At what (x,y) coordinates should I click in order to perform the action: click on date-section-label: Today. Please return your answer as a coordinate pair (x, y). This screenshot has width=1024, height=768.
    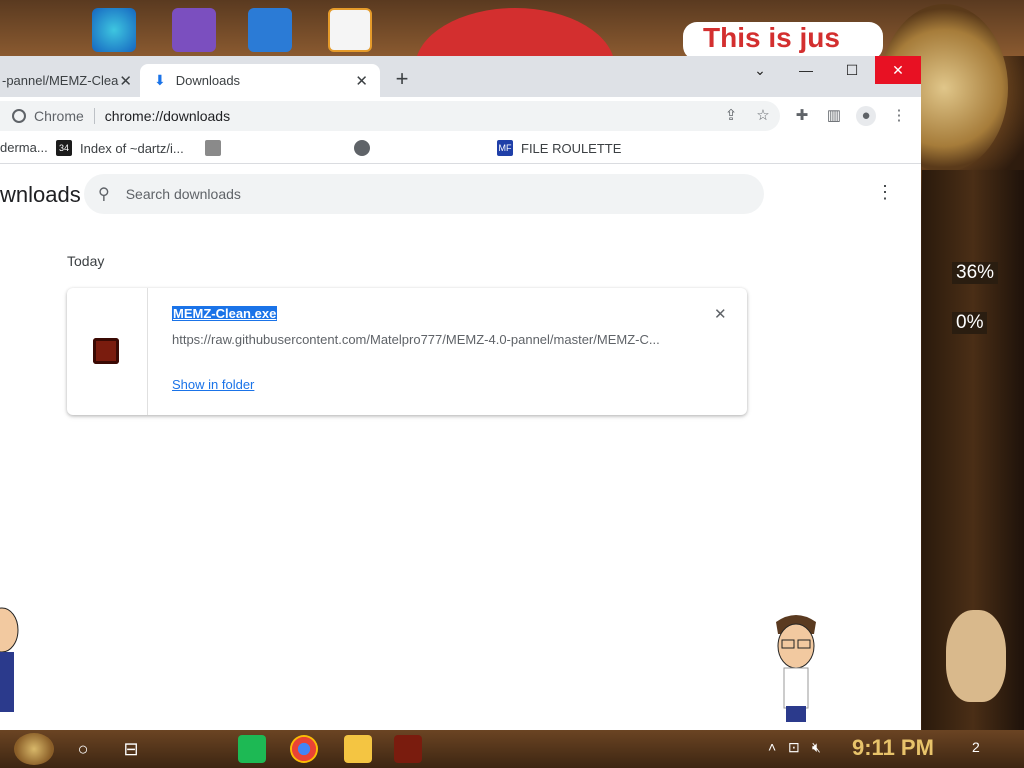
    Looking at the image, I should click on (86, 261).